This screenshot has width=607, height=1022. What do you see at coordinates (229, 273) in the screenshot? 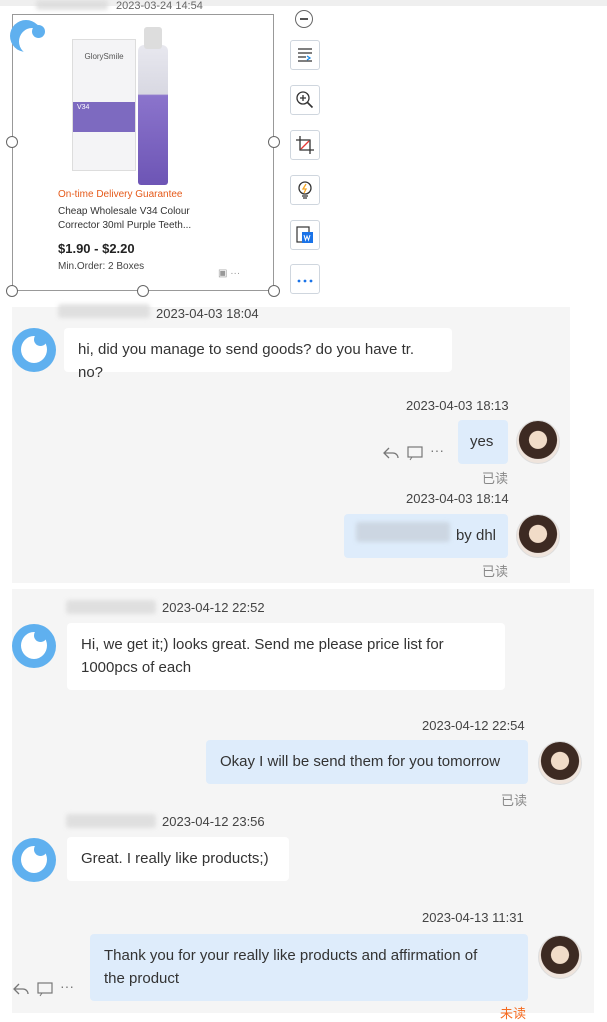
I see `card-quote-icon: ▣ ···` at bounding box center [229, 273].